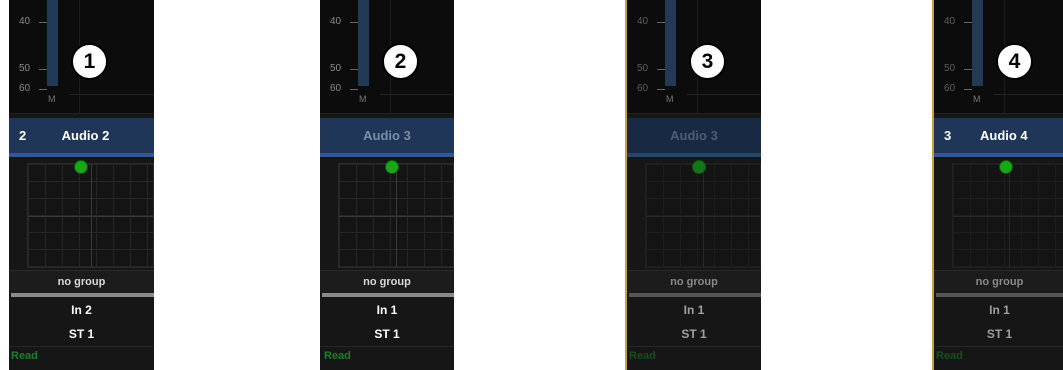 This screenshot has height=370, width=1063. I want to click on track-name-bar: 3 Audio 4, so click(998, 137).